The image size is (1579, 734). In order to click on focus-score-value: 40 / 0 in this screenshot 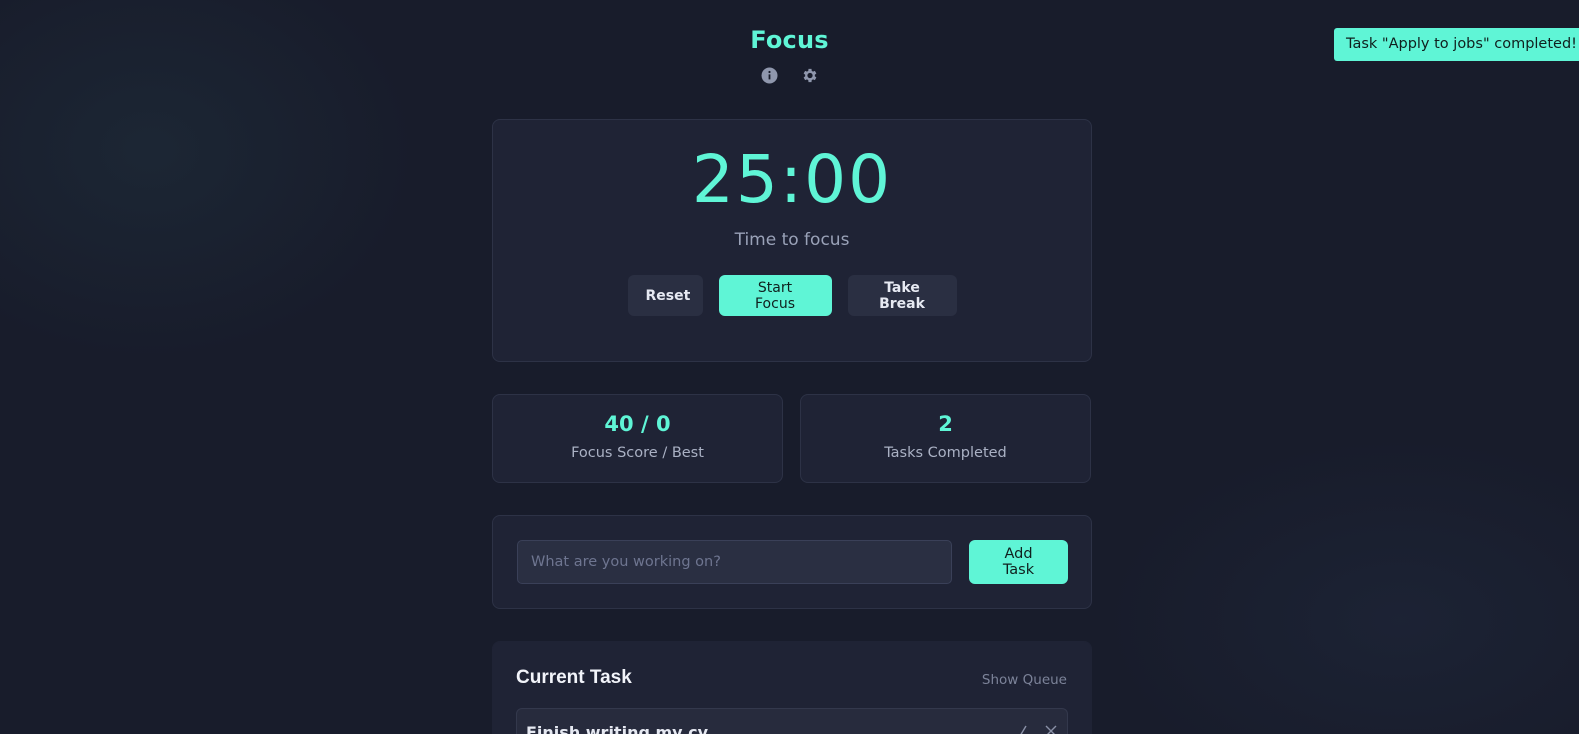, I will do `click(637, 424)`.